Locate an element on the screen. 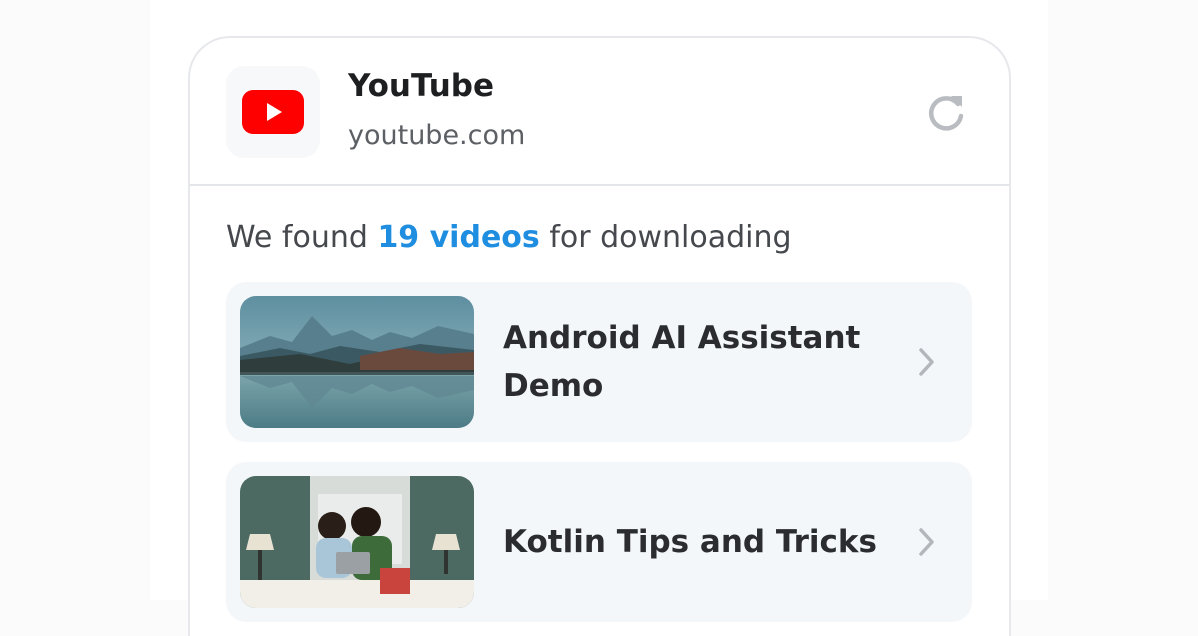 This screenshot has width=1198, height=636. youtube-logo-icon is located at coordinates (273, 112).